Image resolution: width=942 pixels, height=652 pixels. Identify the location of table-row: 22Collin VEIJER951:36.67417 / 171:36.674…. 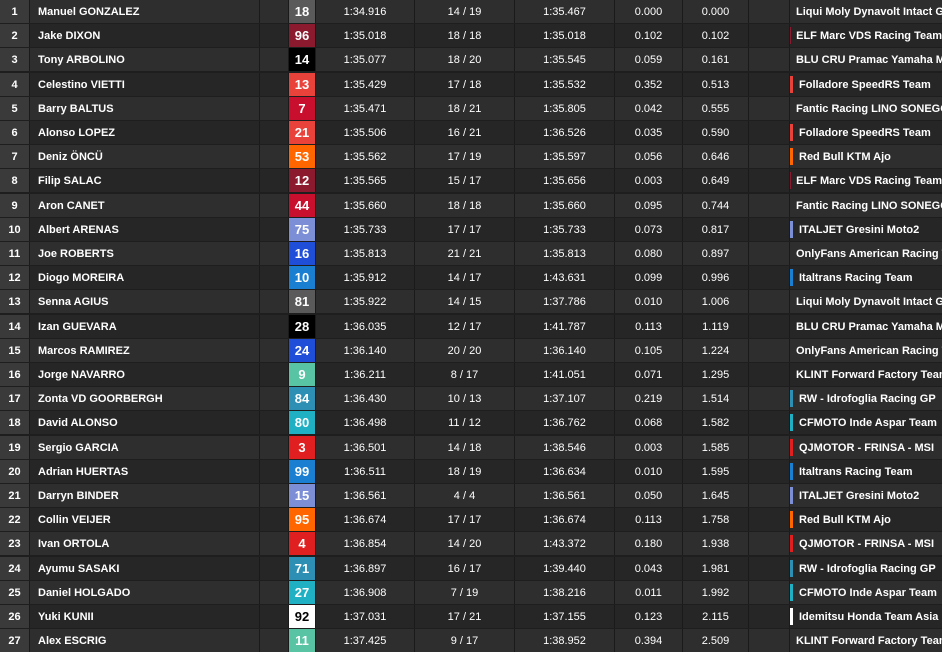
(471, 519).